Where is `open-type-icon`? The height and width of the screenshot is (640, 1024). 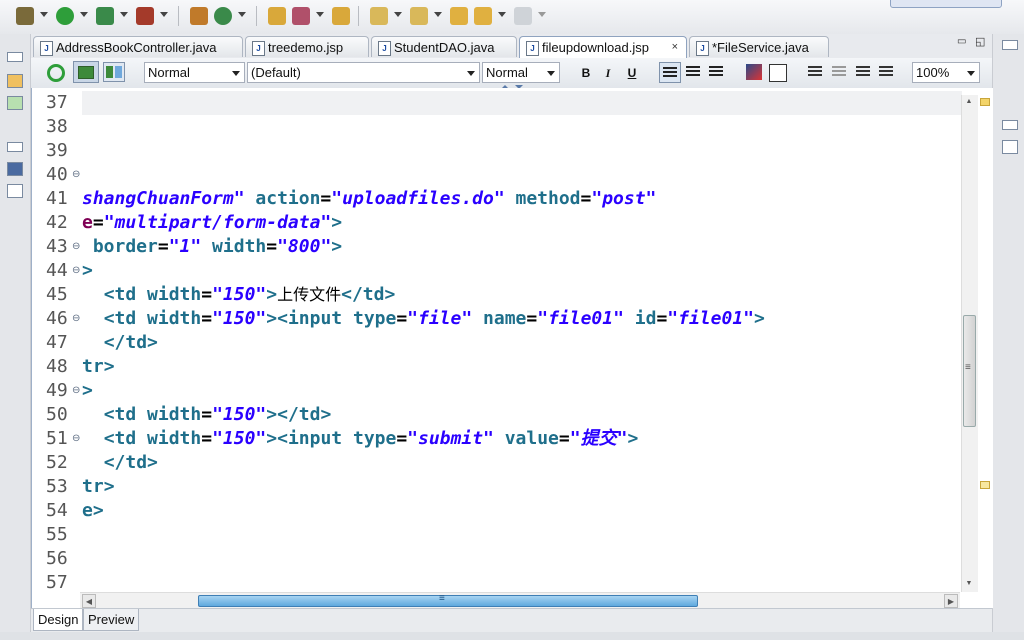 open-type-icon is located at coordinates (277, 16).